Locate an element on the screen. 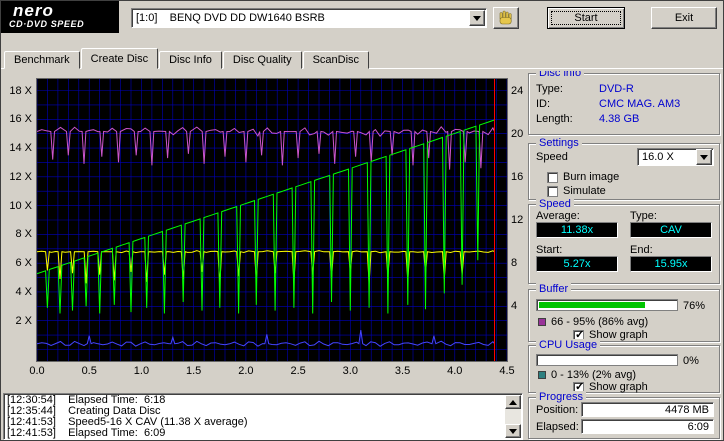 This screenshot has width=724, height=441. tab-label: Benchmark is located at coordinates (42, 60).